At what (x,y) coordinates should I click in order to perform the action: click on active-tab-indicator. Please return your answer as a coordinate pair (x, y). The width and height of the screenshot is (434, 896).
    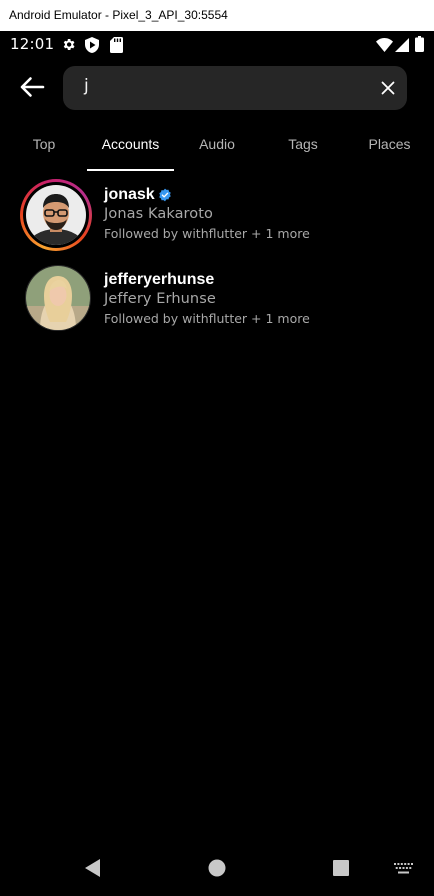
    Looking at the image, I should click on (130, 170).